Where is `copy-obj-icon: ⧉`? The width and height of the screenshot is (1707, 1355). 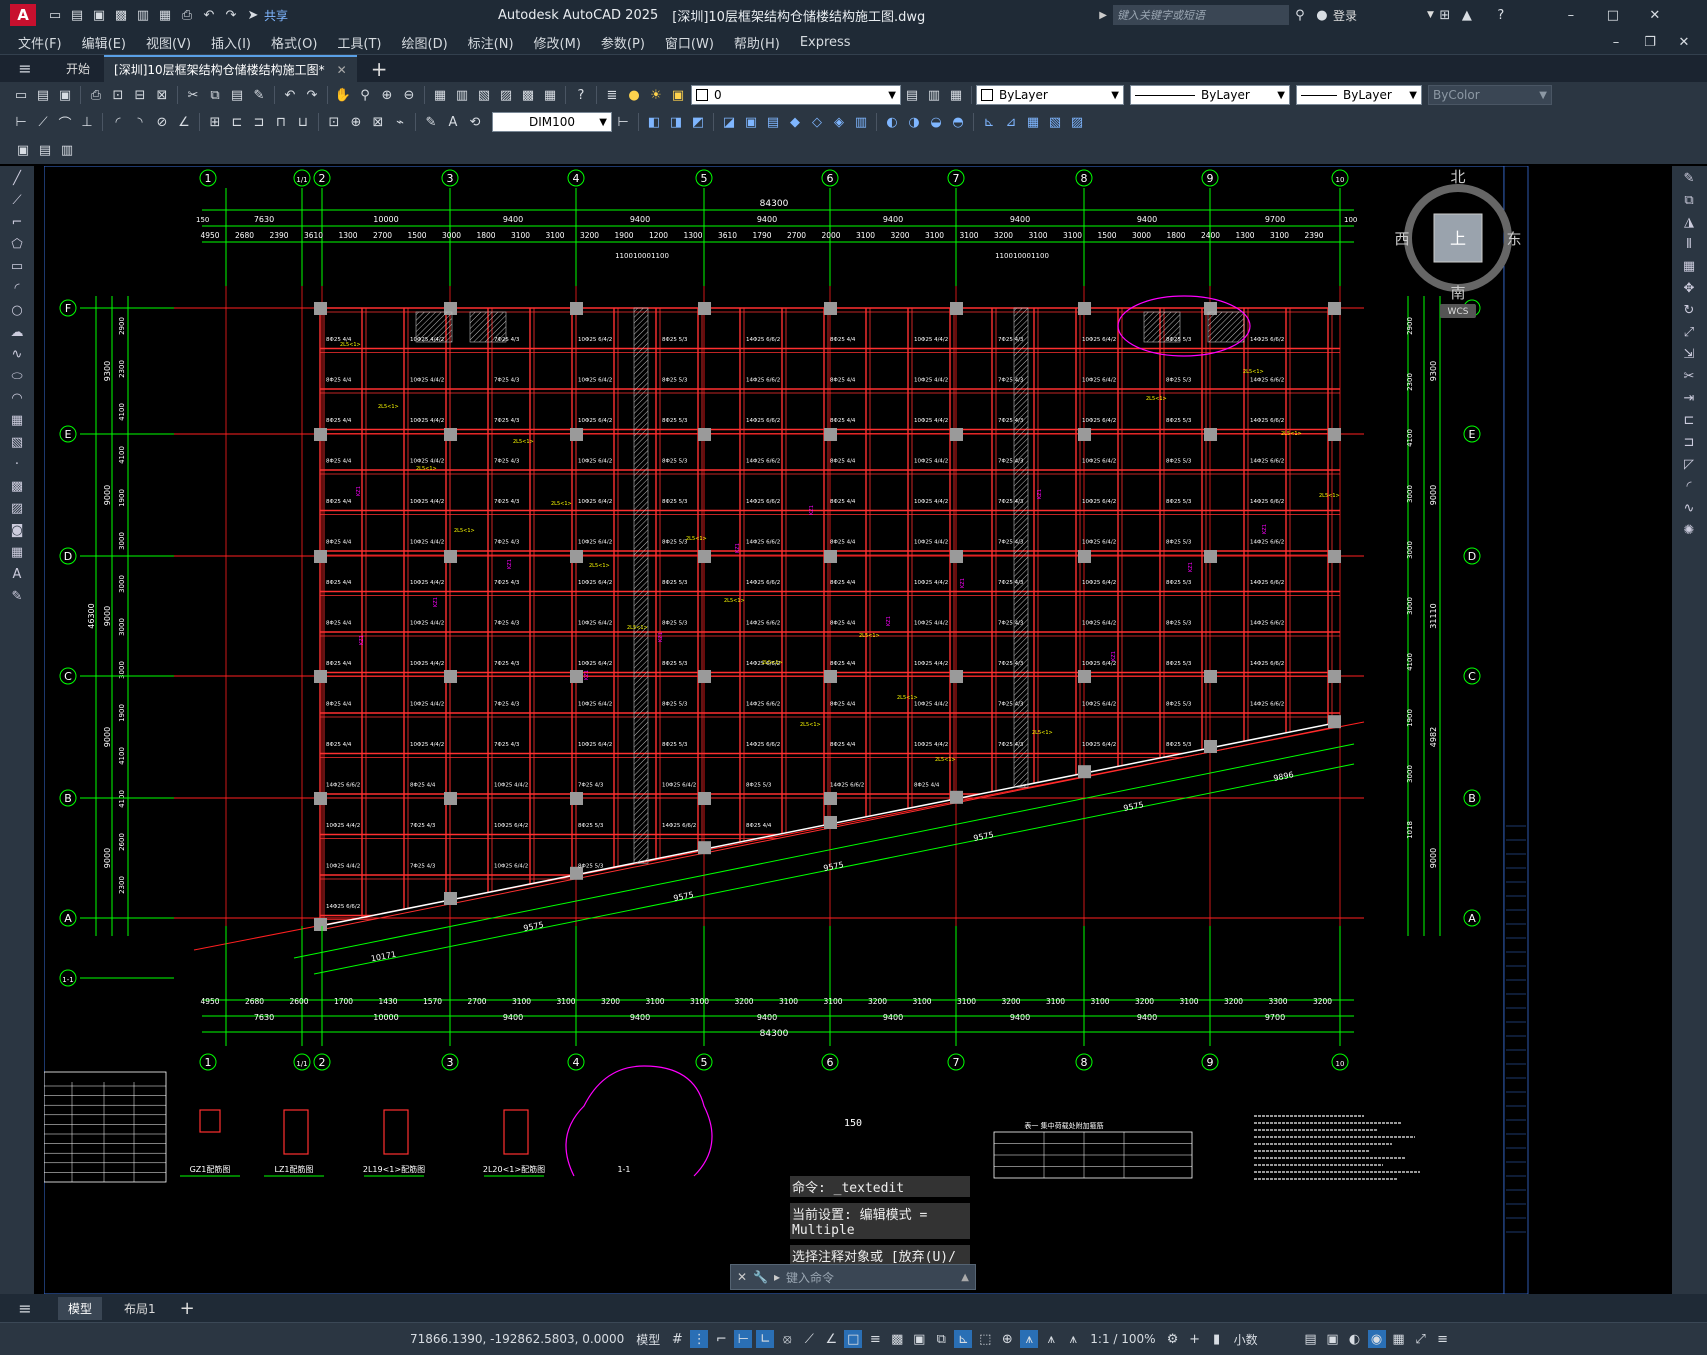 copy-obj-icon: ⧉ is located at coordinates (1689, 200).